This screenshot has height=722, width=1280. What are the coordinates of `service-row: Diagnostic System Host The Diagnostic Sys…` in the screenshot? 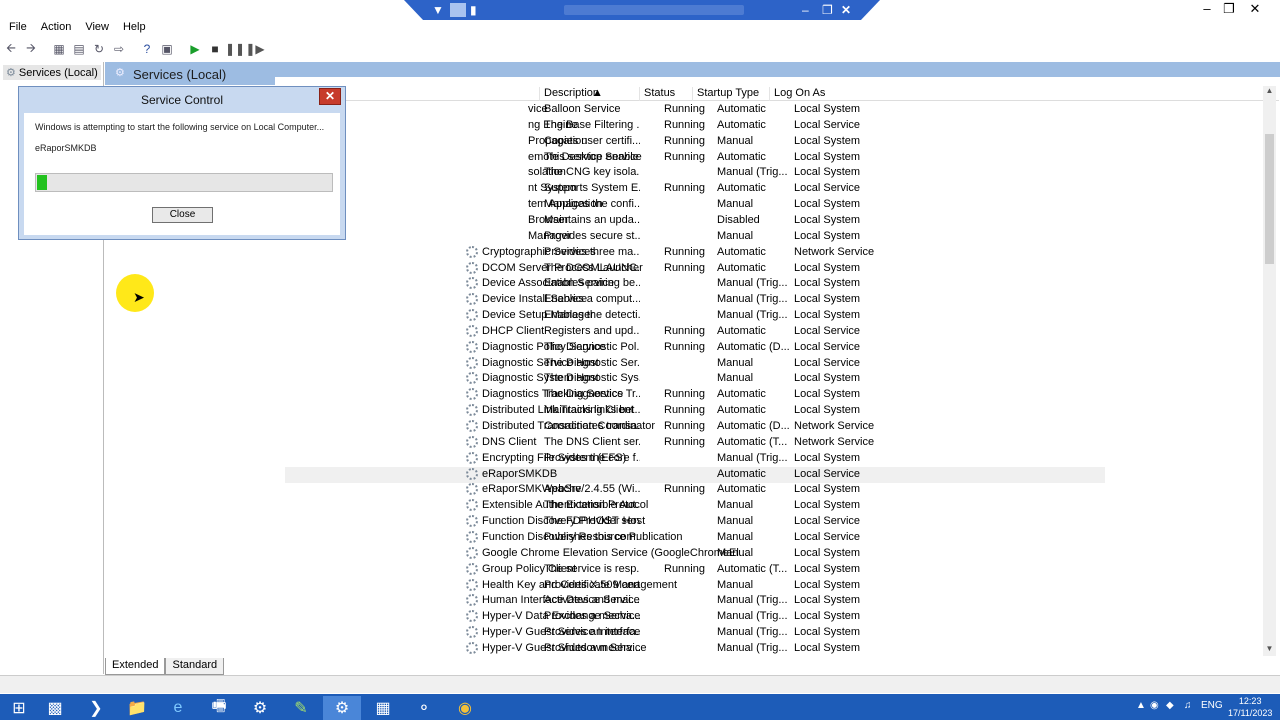 It's located at (655, 379).